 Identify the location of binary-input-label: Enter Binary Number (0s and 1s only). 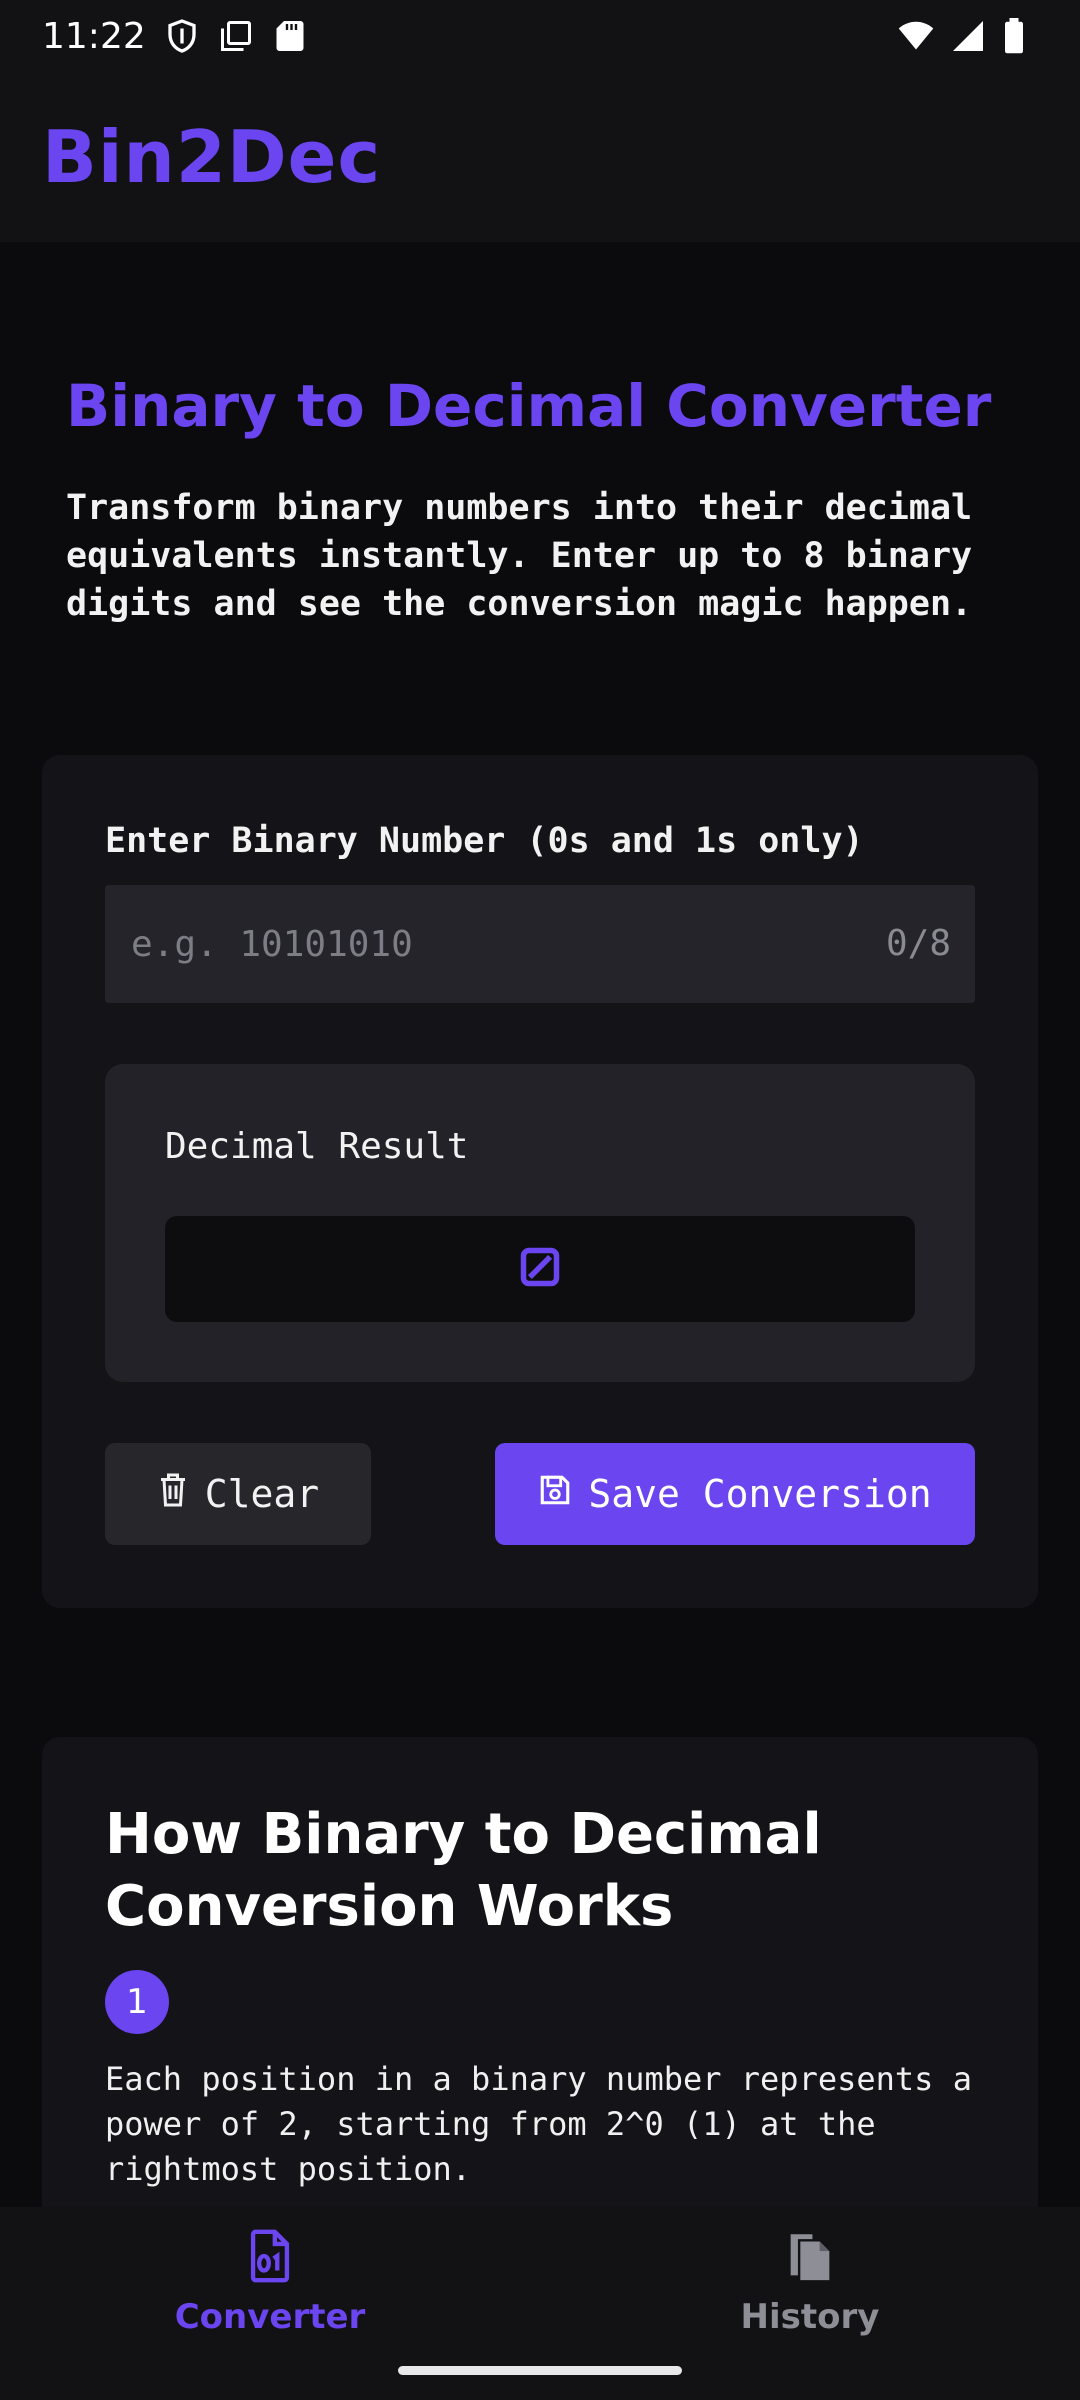
(484, 841).